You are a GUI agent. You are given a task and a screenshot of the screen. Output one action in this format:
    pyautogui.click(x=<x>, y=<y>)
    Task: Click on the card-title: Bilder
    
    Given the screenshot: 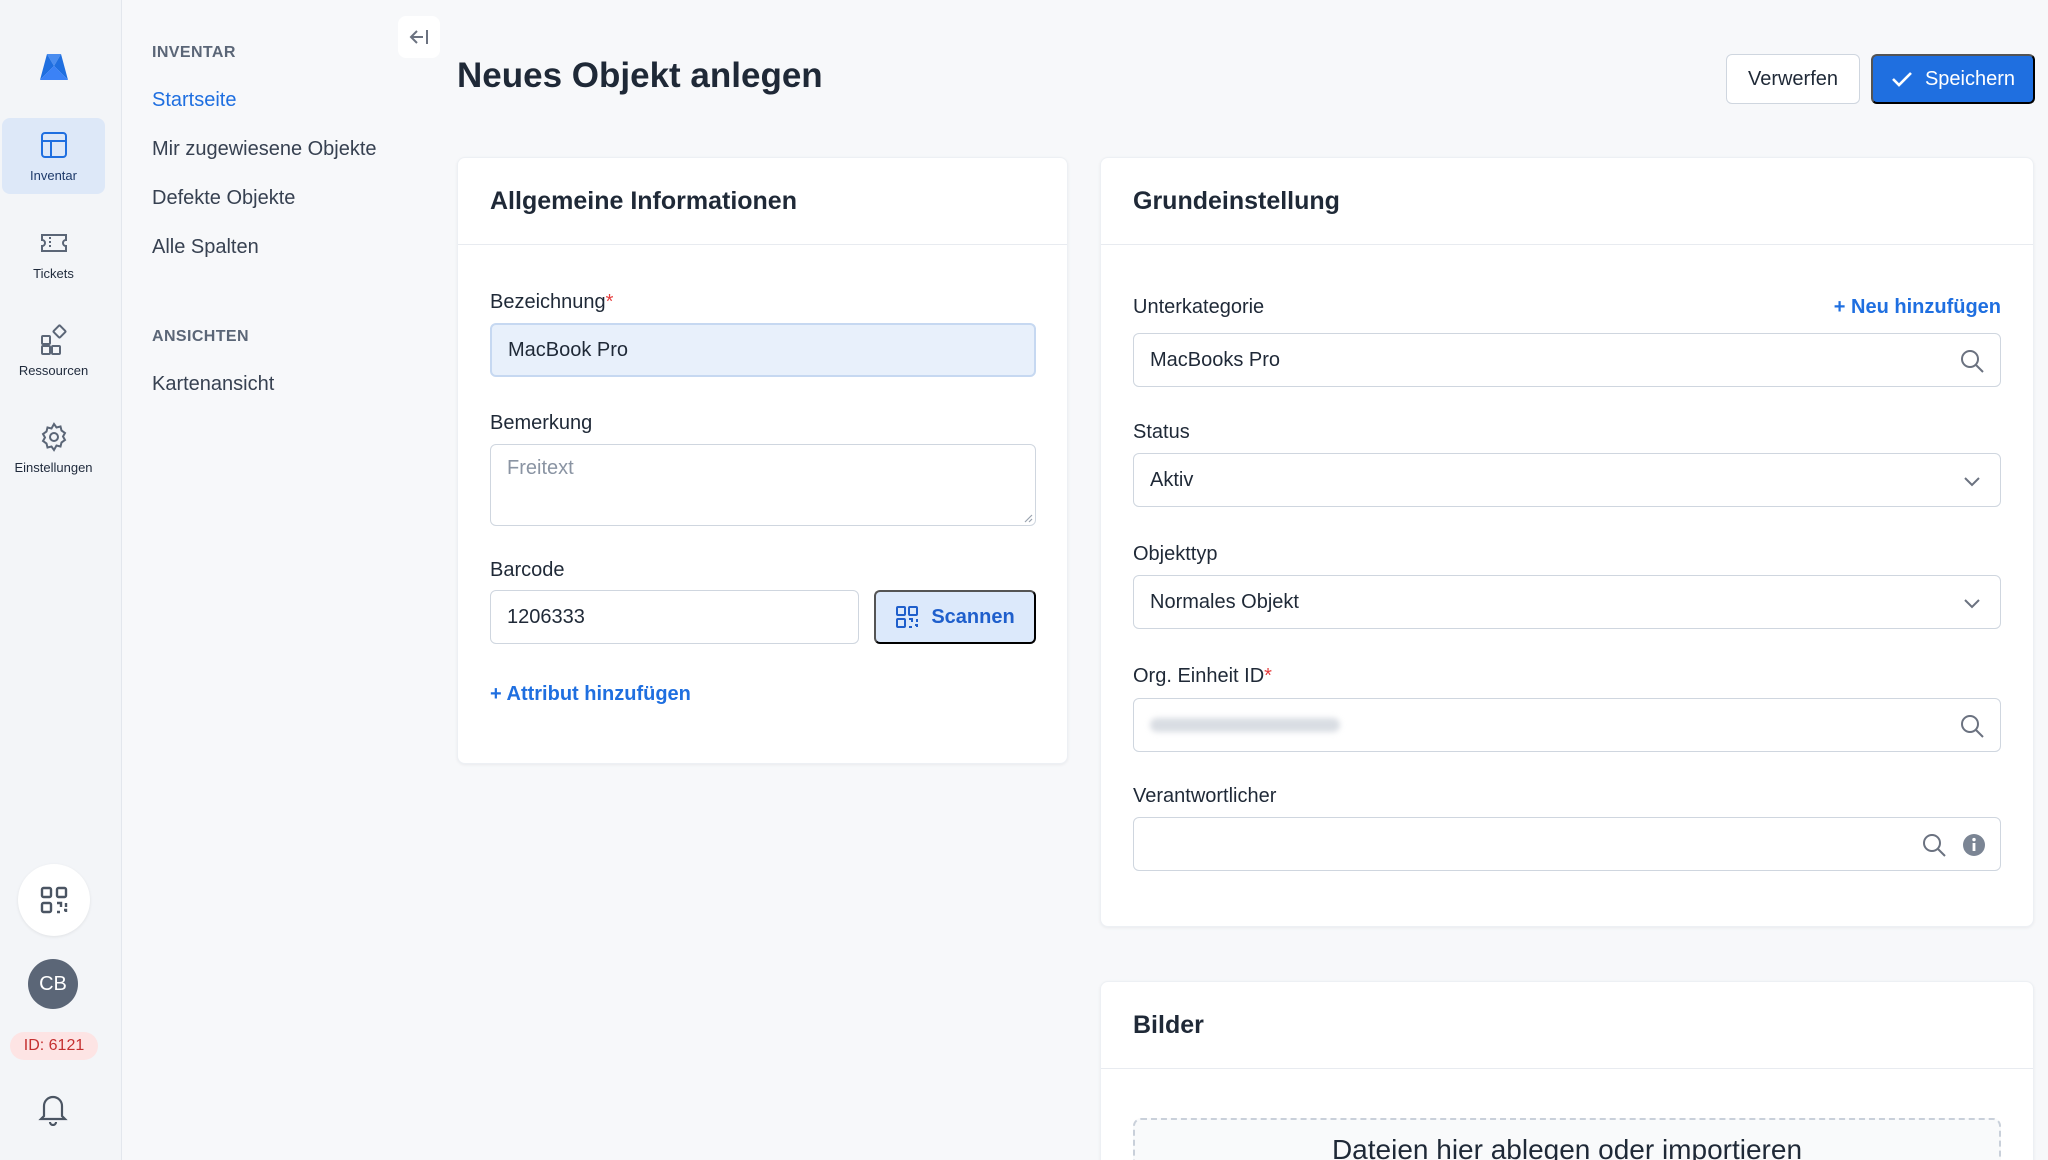 What is the action you would take?
    pyautogui.click(x=1567, y=1025)
    